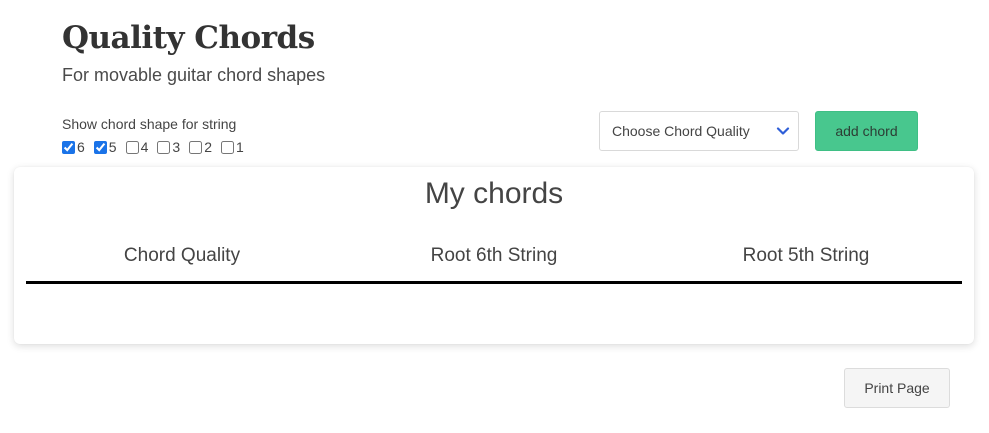  Describe the element at coordinates (494, 282) in the screenshot. I see `table-header-divider` at that location.